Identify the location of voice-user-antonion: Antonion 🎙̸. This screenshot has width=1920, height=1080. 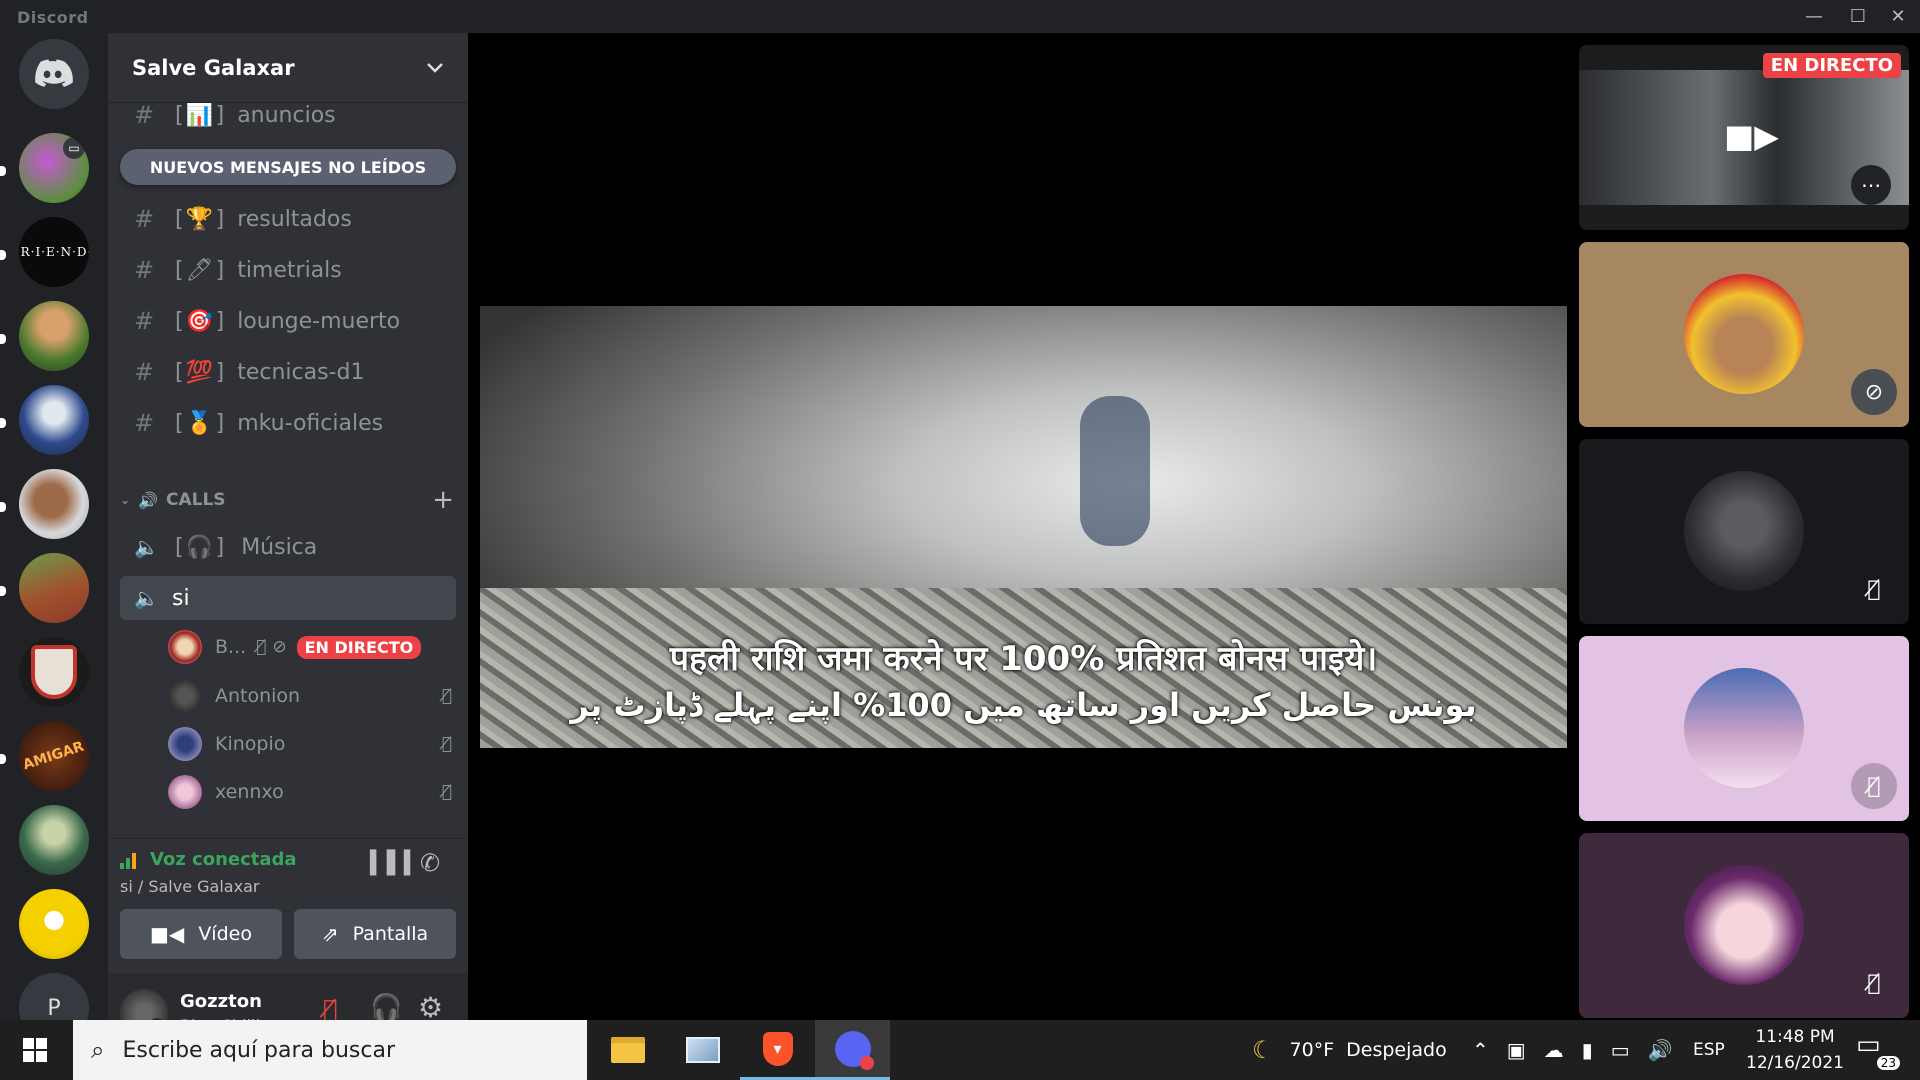
(313, 696).